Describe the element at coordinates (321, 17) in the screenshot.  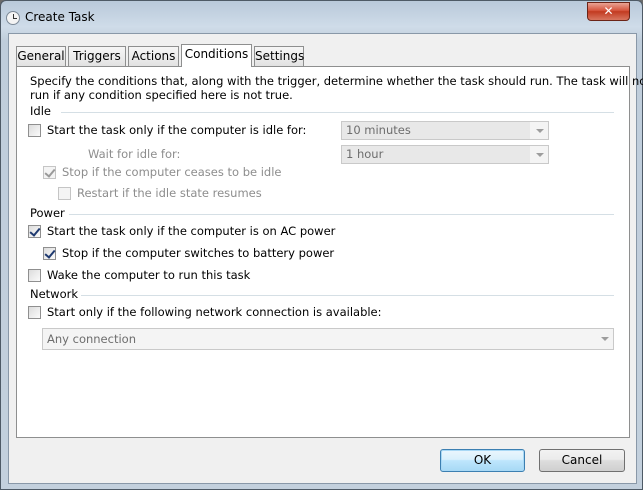
I see `title-bar: Create Task ✕` at that location.